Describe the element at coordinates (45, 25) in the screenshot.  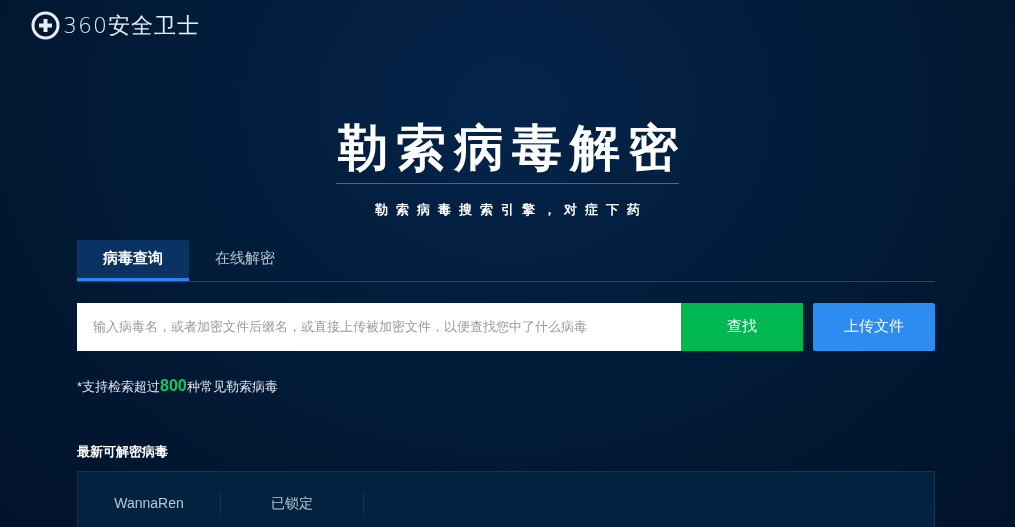
I see `logo-icon` at that location.